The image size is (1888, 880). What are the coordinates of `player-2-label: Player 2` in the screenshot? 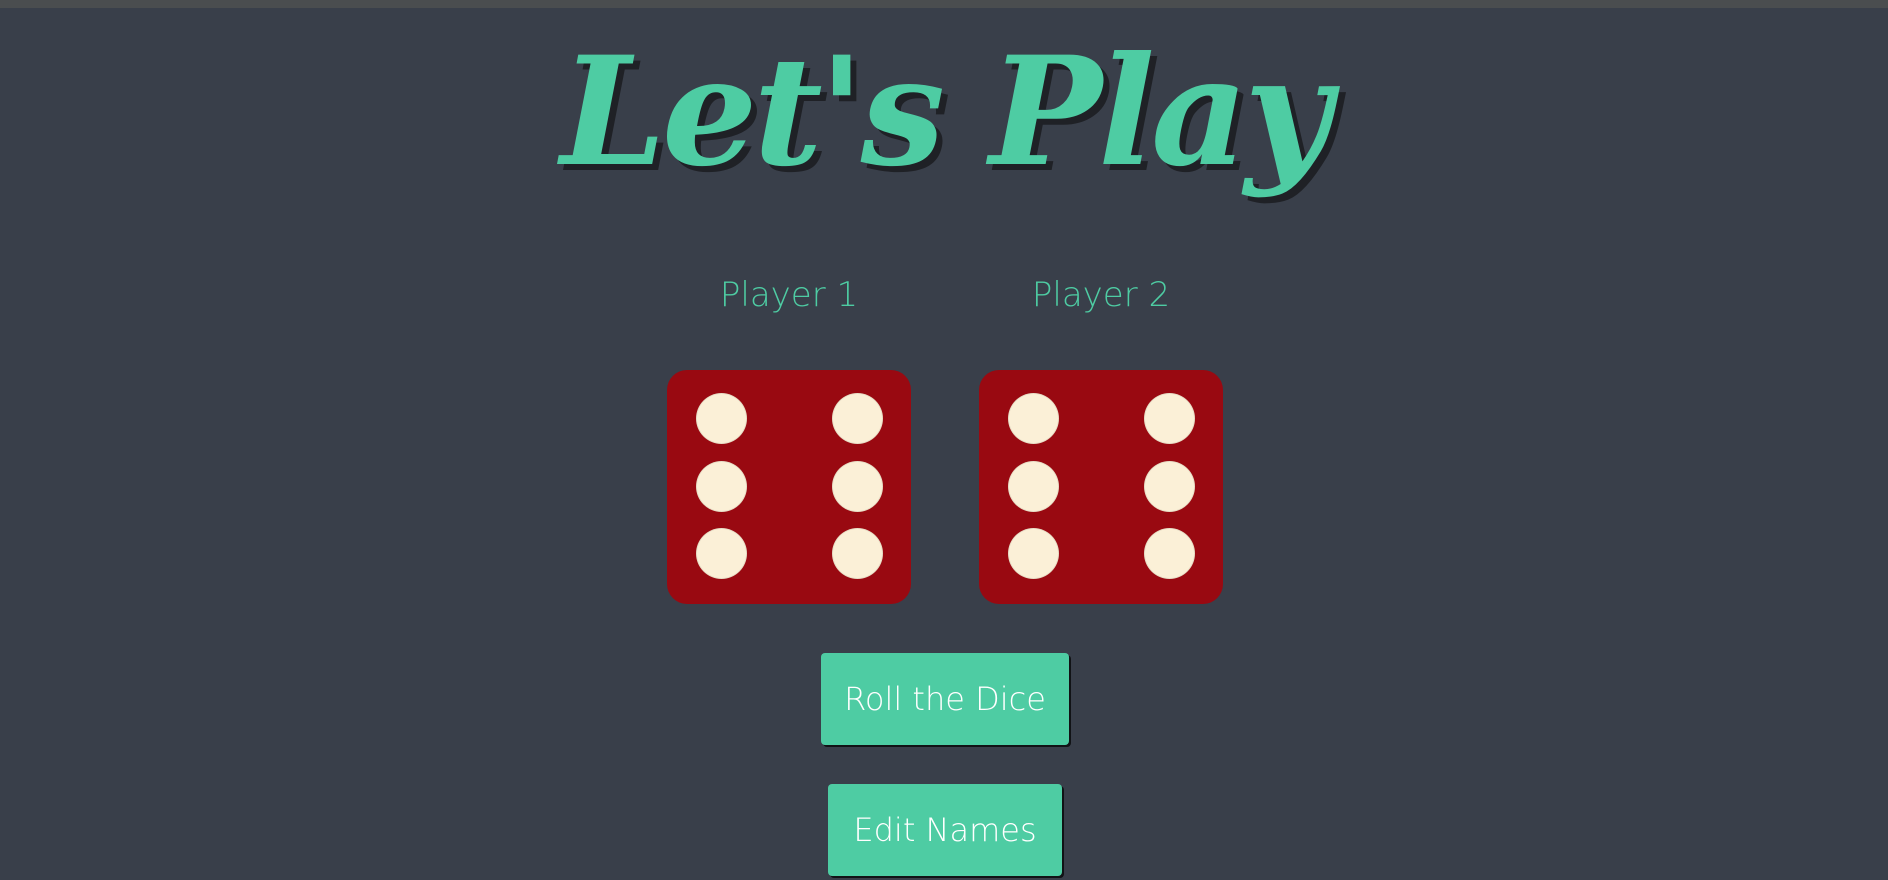 It's located at (1101, 295).